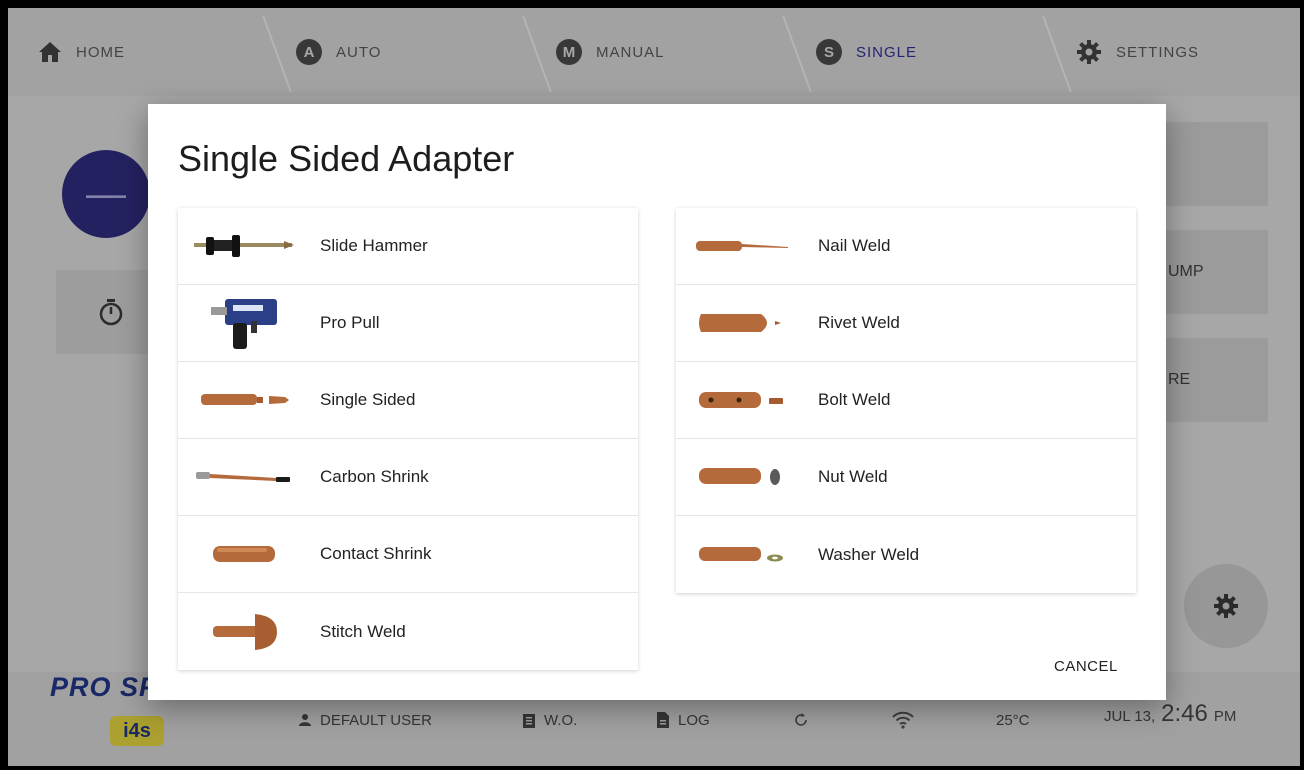 This screenshot has width=1304, height=770. What do you see at coordinates (854, 399) in the screenshot?
I see `adapter-item-label: Bolt Weld` at bounding box center [854, 399].